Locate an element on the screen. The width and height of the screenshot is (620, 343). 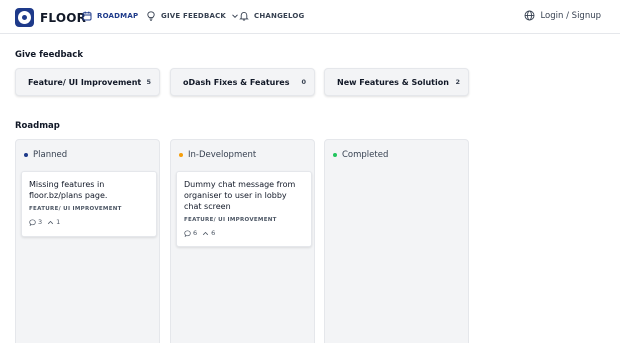
feedback-board-name: Feature/ UI Improvement is located at coordinates (85, 82).